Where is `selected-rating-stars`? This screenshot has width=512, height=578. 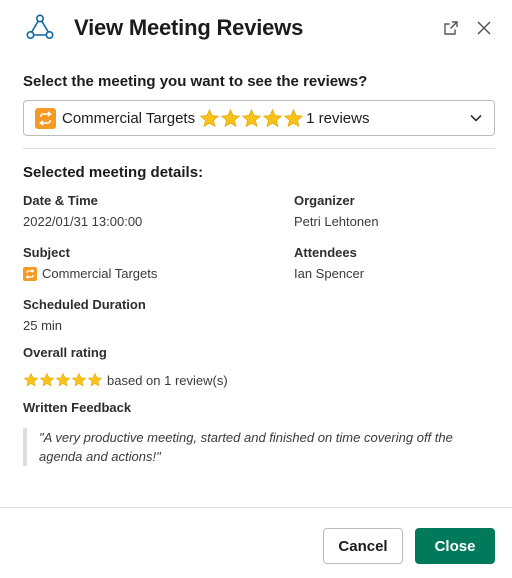
selected-rating-stars is located at coordinates (251, 118).